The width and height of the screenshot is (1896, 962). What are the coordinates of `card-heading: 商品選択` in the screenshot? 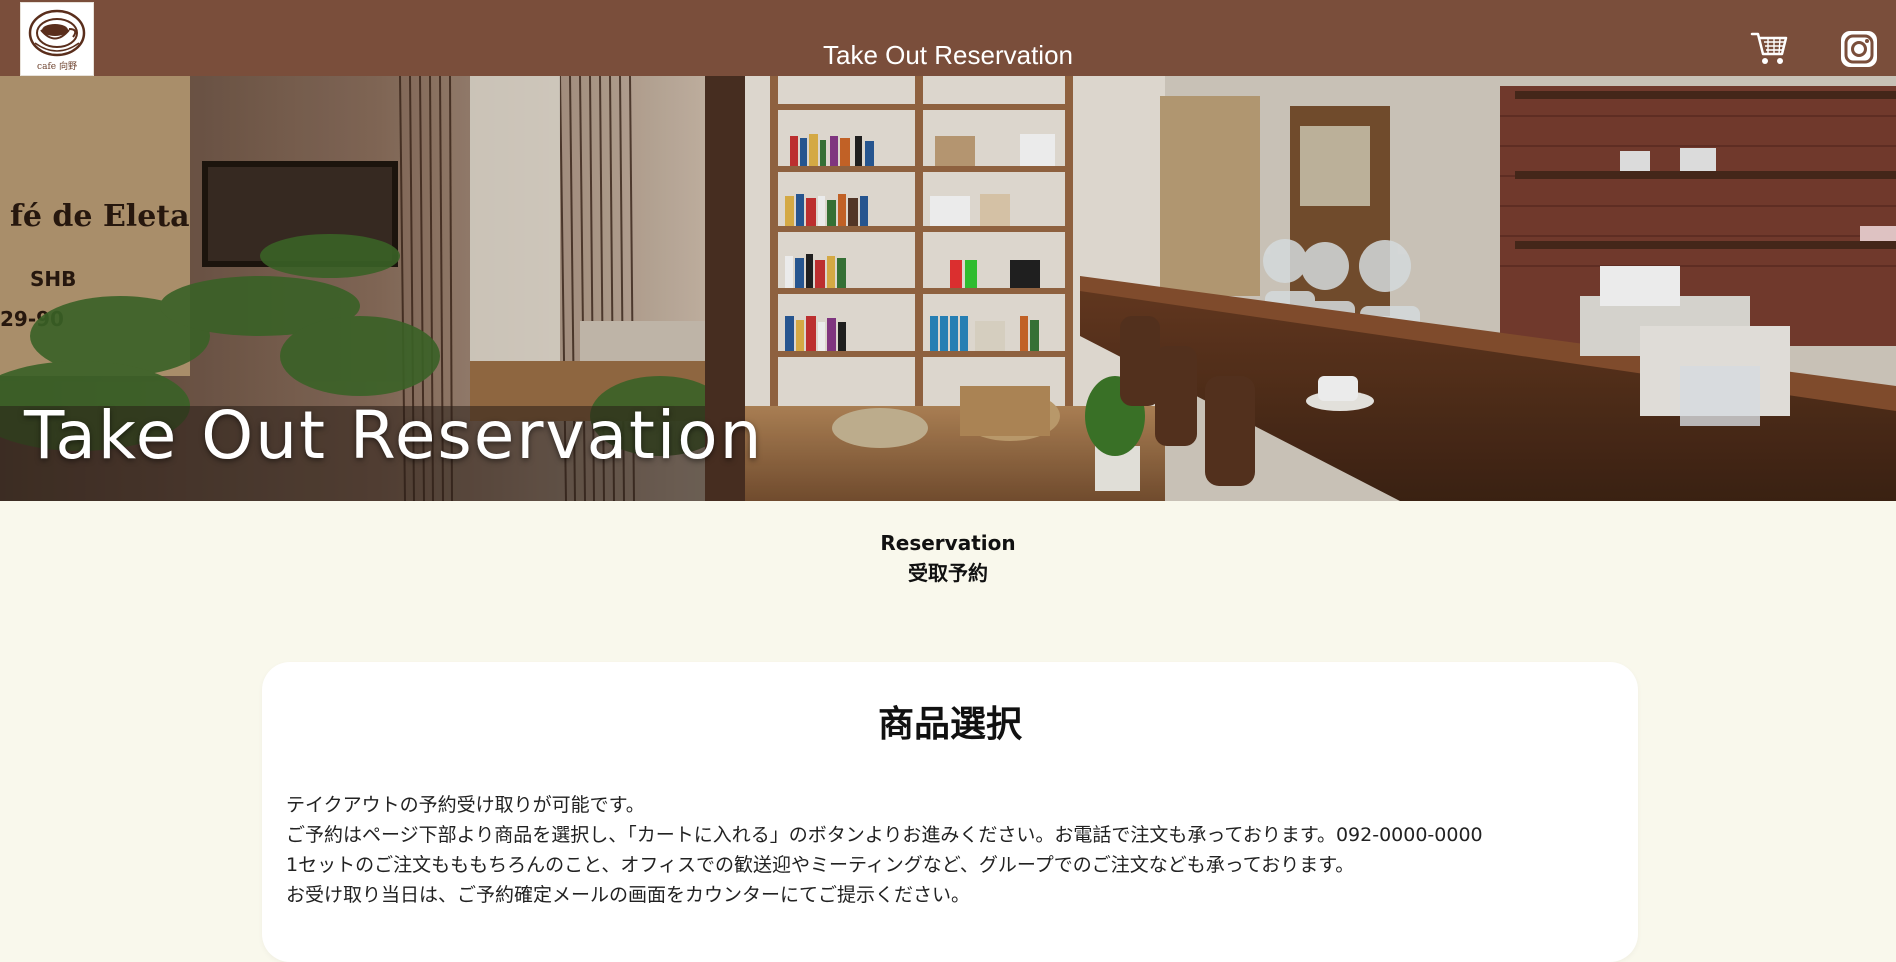 It's located at (949, 724).